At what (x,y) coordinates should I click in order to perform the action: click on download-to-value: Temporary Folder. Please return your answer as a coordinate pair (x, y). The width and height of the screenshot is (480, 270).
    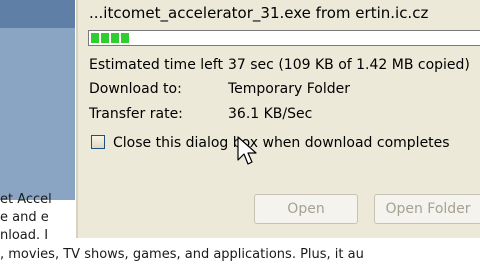
    Looking at the image, I should click on (289, 89).